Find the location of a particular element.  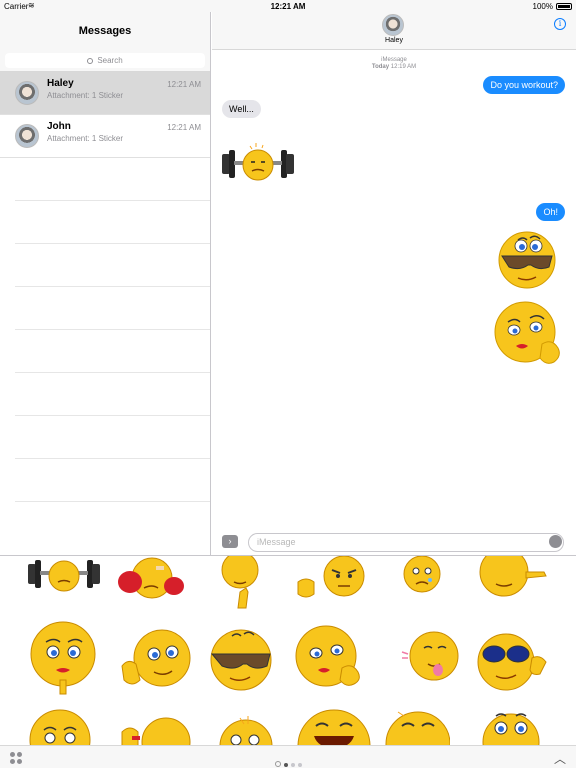

chat-header: Haley i is located at coordinates (394, 31).